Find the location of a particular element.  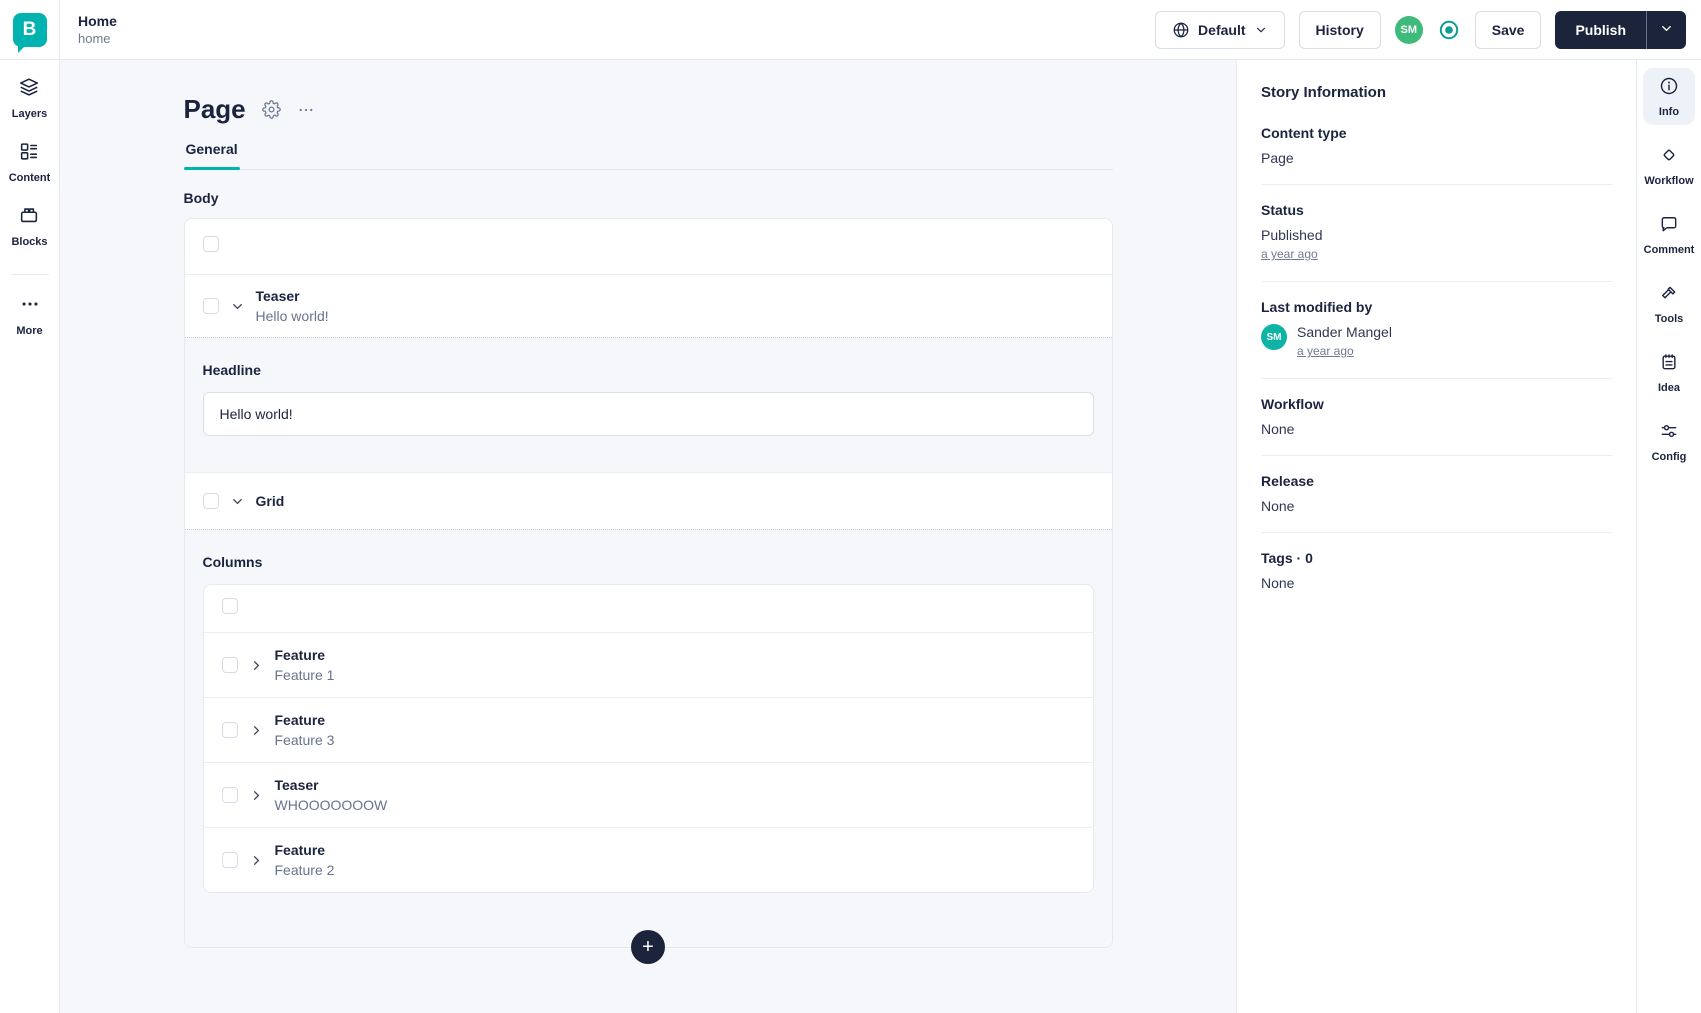

storyblok-logo-icon: B is located at coordinates (29, 32).